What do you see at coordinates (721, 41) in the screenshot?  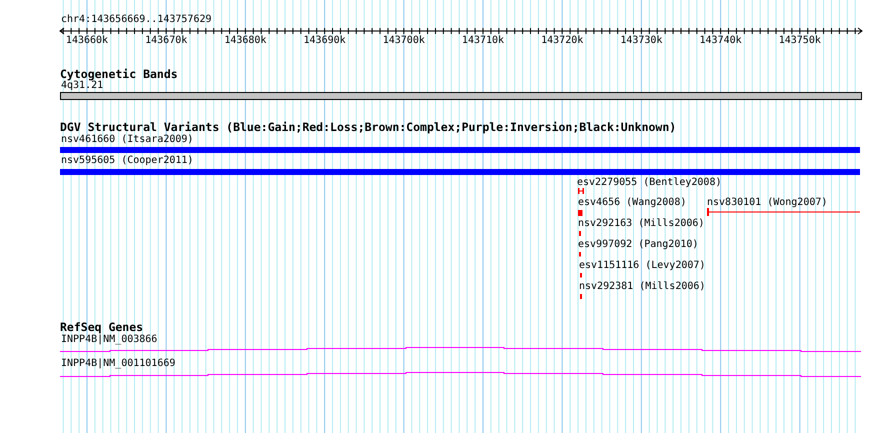 I see `ruler-label: 143740k` at bounding box center [721, 41].